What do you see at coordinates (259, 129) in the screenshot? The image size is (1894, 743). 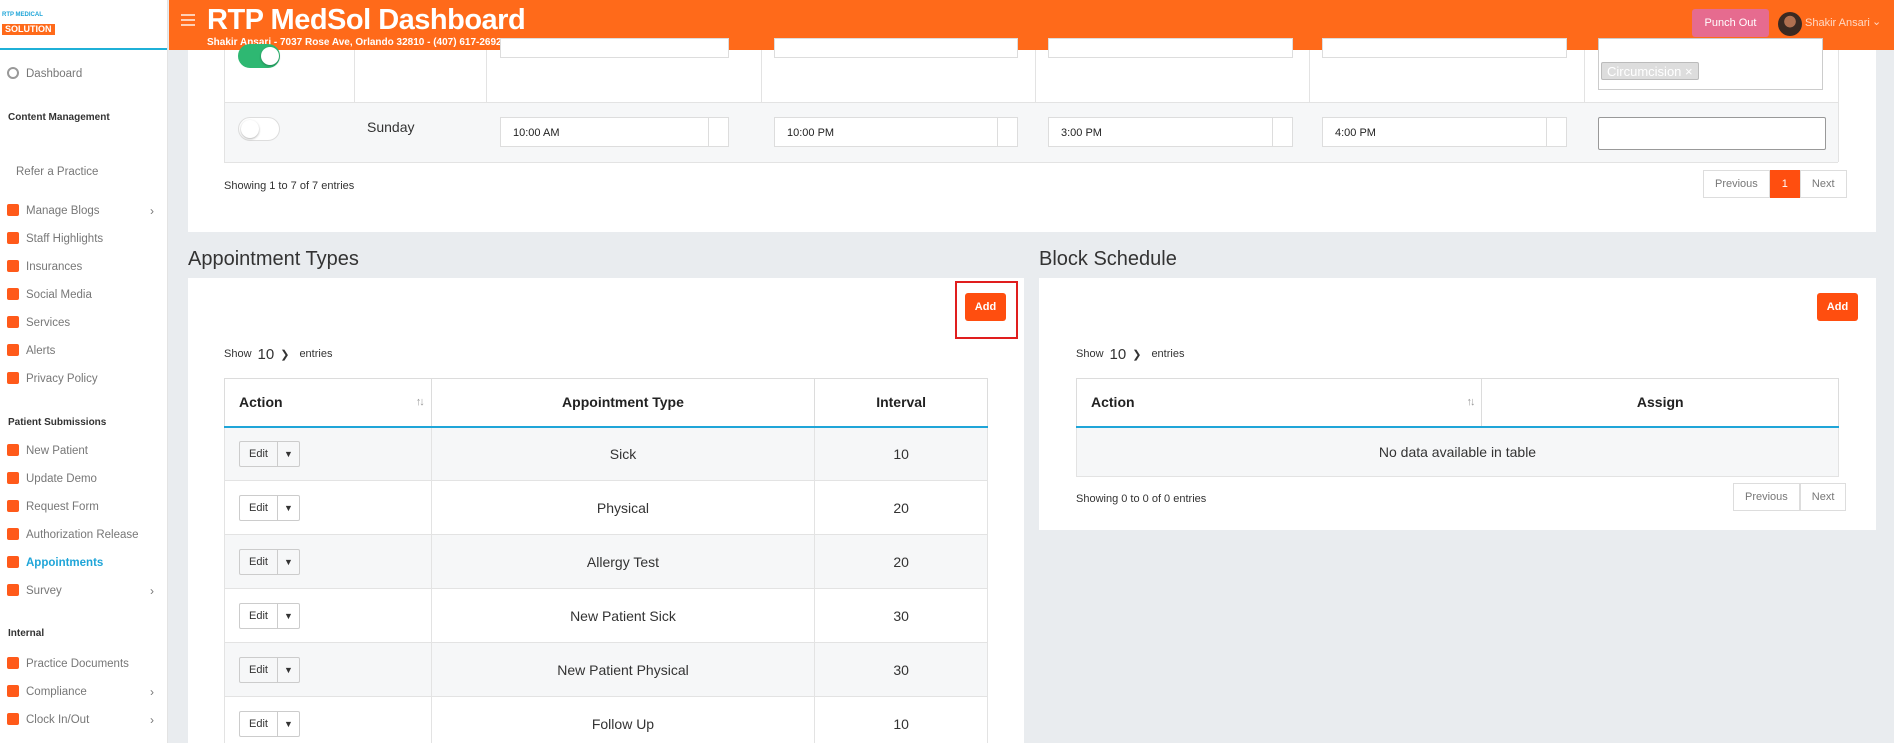 I see `day-toggle-sunday` at bounding box center [259, 129].